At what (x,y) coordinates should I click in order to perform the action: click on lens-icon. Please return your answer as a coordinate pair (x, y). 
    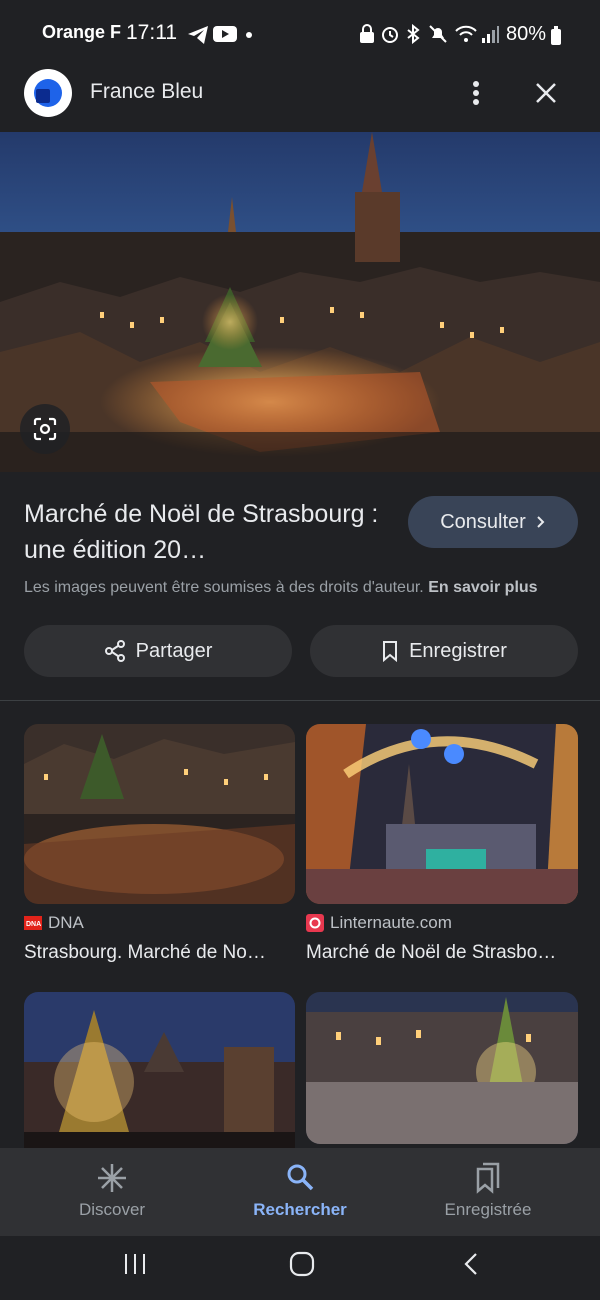
    Looking at the image, I should click on (45, 429).